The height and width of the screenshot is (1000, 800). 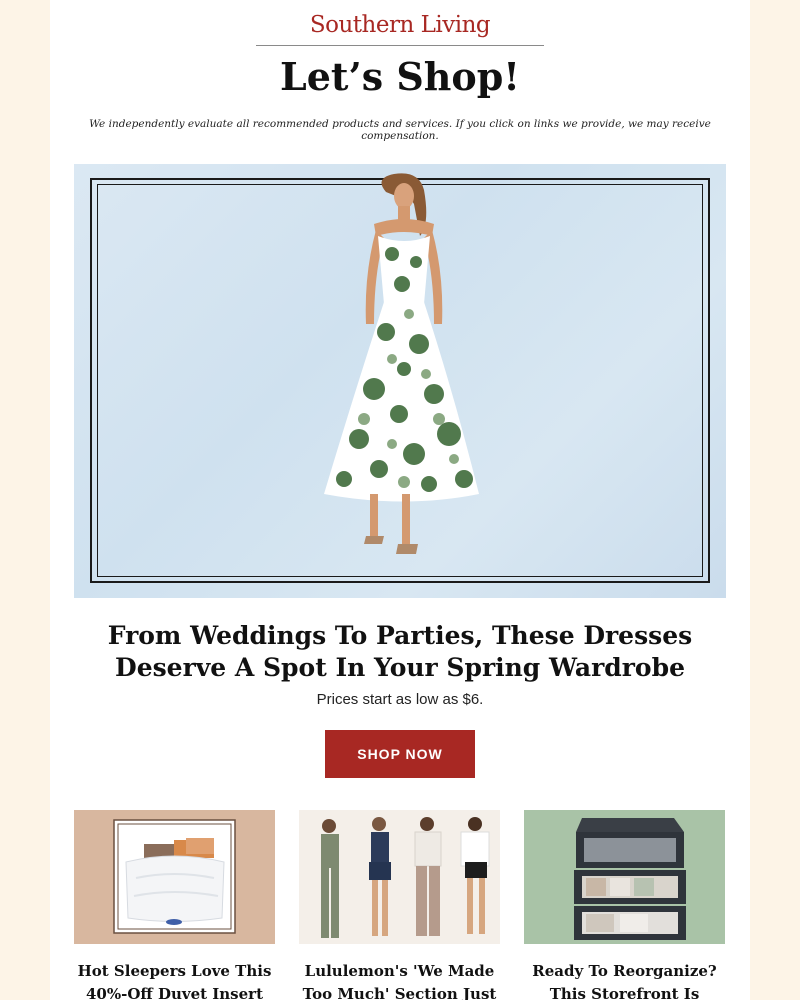 What do you see at coordinates (400, 45) in the screenshot?
I see `header-divider` at bounding box center [400, 45].